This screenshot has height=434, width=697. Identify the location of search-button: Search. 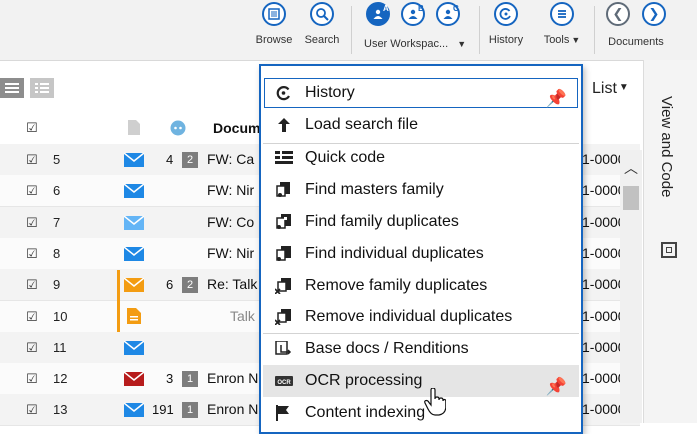
(322, 24).